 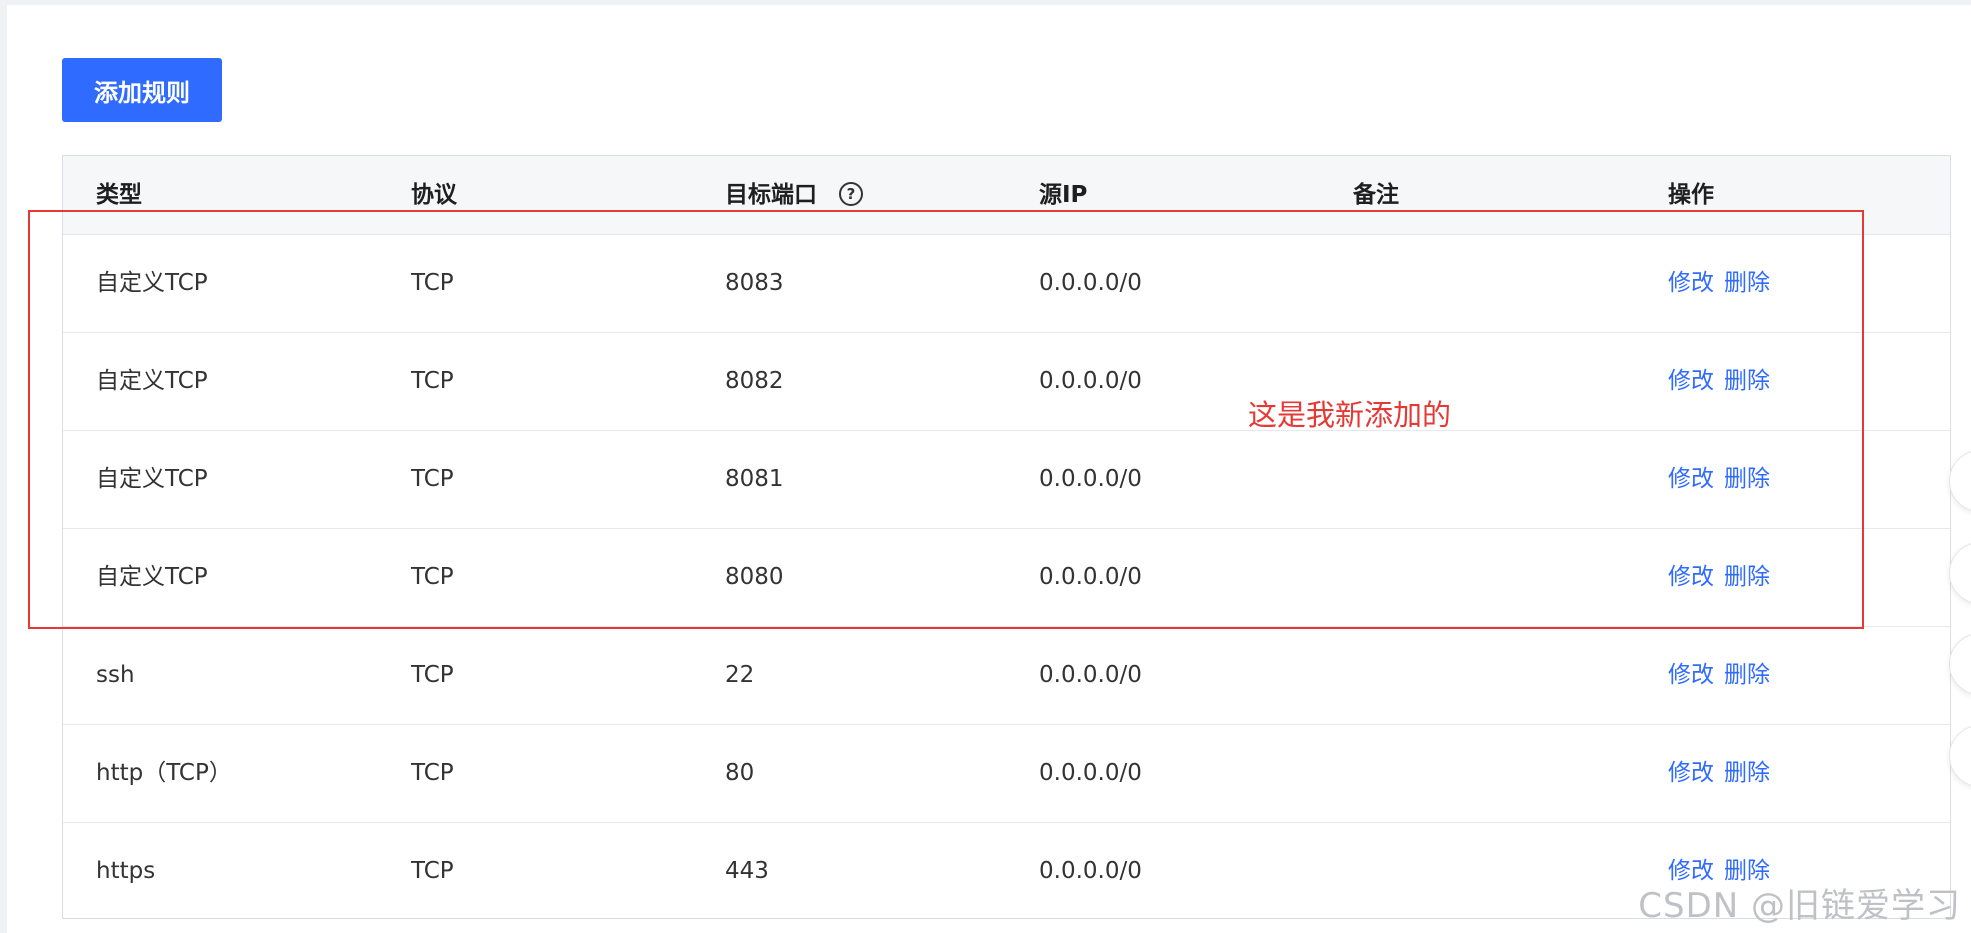 I want to click on cell-port: 8080, so click(x=754, y=577).